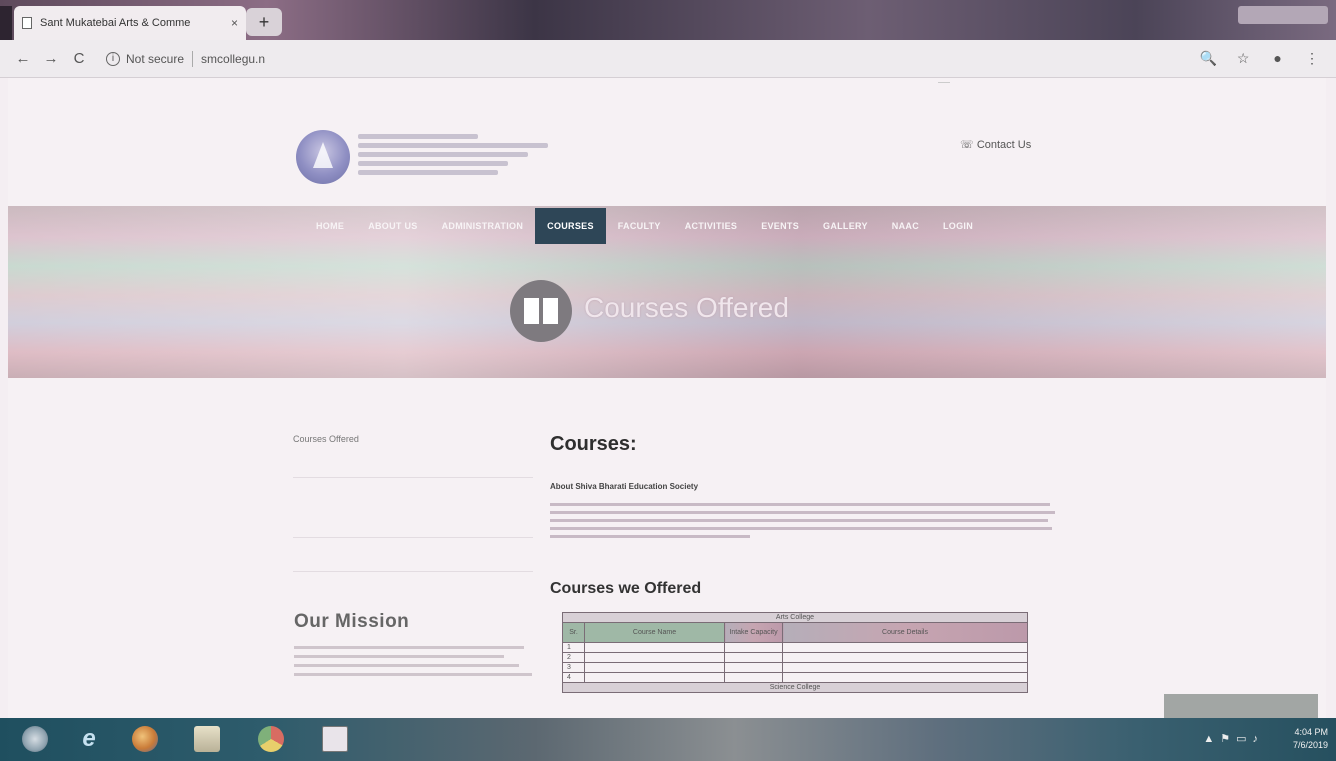  I want to click on row-sr: 4, so click(573, 677).